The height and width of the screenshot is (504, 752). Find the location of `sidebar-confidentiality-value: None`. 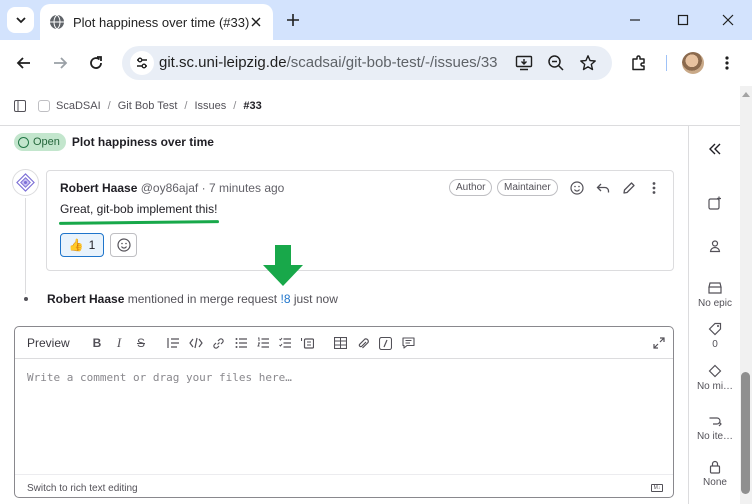

sidebar-confidentiality-value: None is located at coordinates (715, 482).